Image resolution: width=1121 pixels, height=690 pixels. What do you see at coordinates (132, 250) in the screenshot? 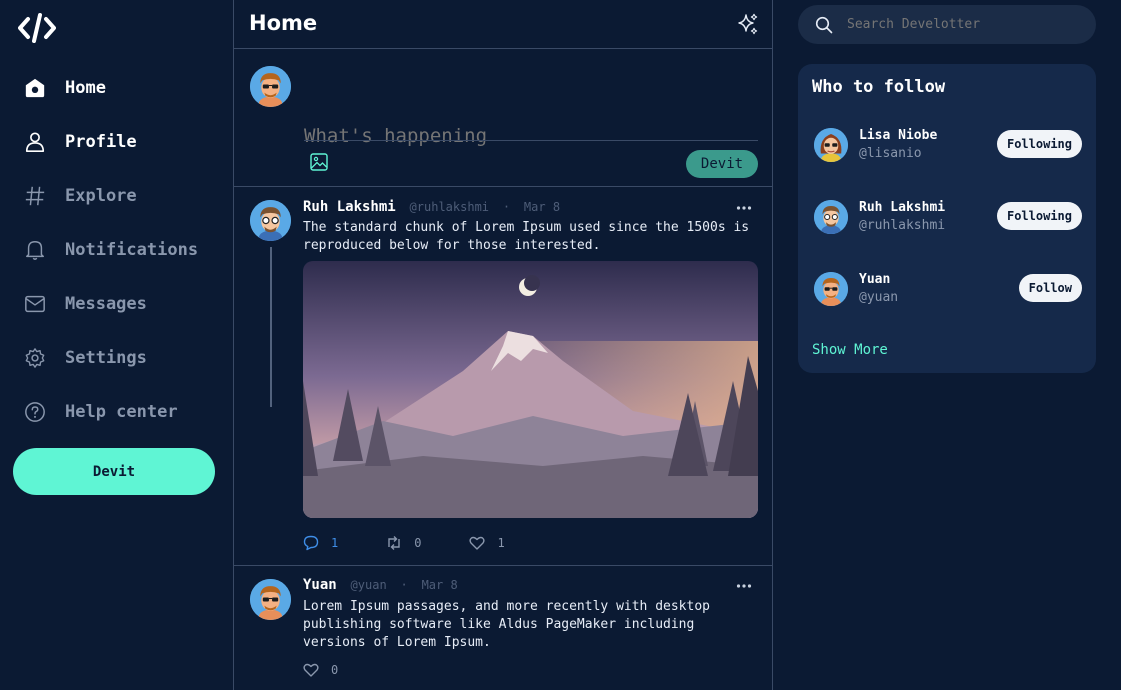
I see `nav-label: Notifications` at bounding box center [132, 250].